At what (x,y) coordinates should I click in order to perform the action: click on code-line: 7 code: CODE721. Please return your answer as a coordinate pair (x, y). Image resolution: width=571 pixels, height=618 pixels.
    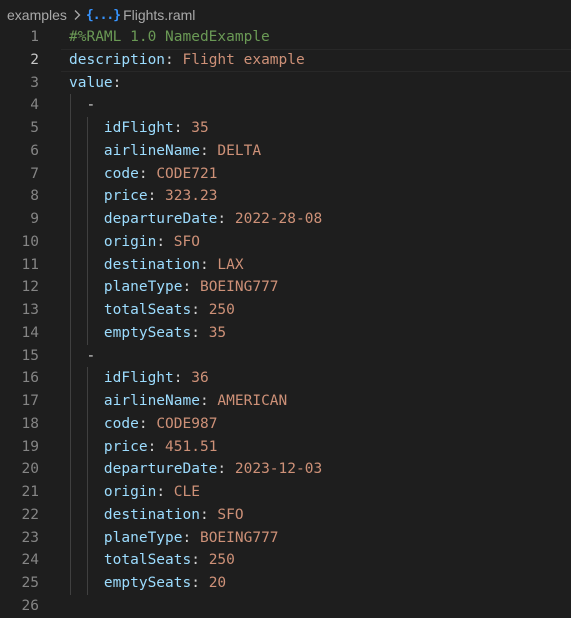
    Looking at the image, I should click on (285, 174).